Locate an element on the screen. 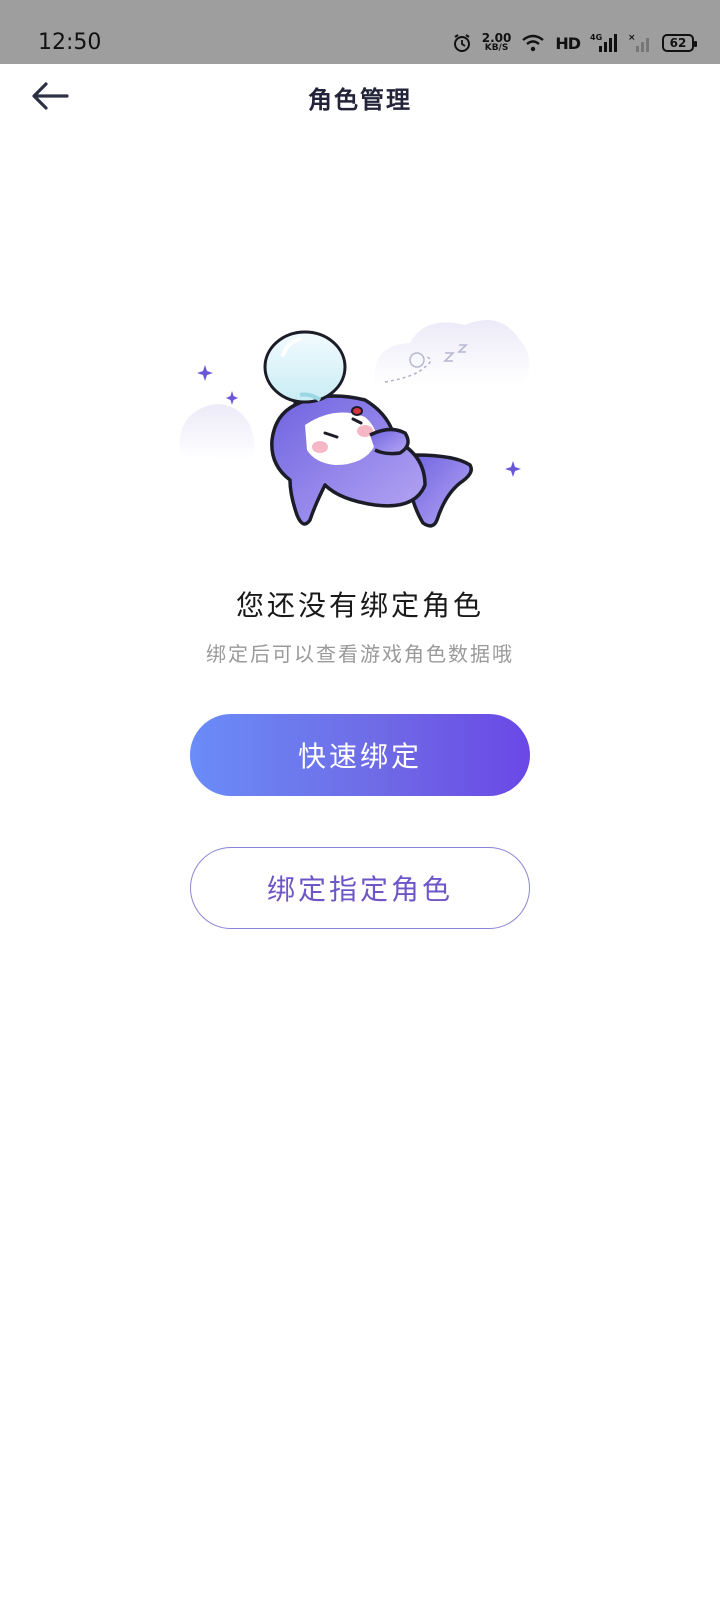 This screenshot has height=1600, width=720. bind-specific-role-button: 绑定指定角色 is located at coordinates (360, 888).